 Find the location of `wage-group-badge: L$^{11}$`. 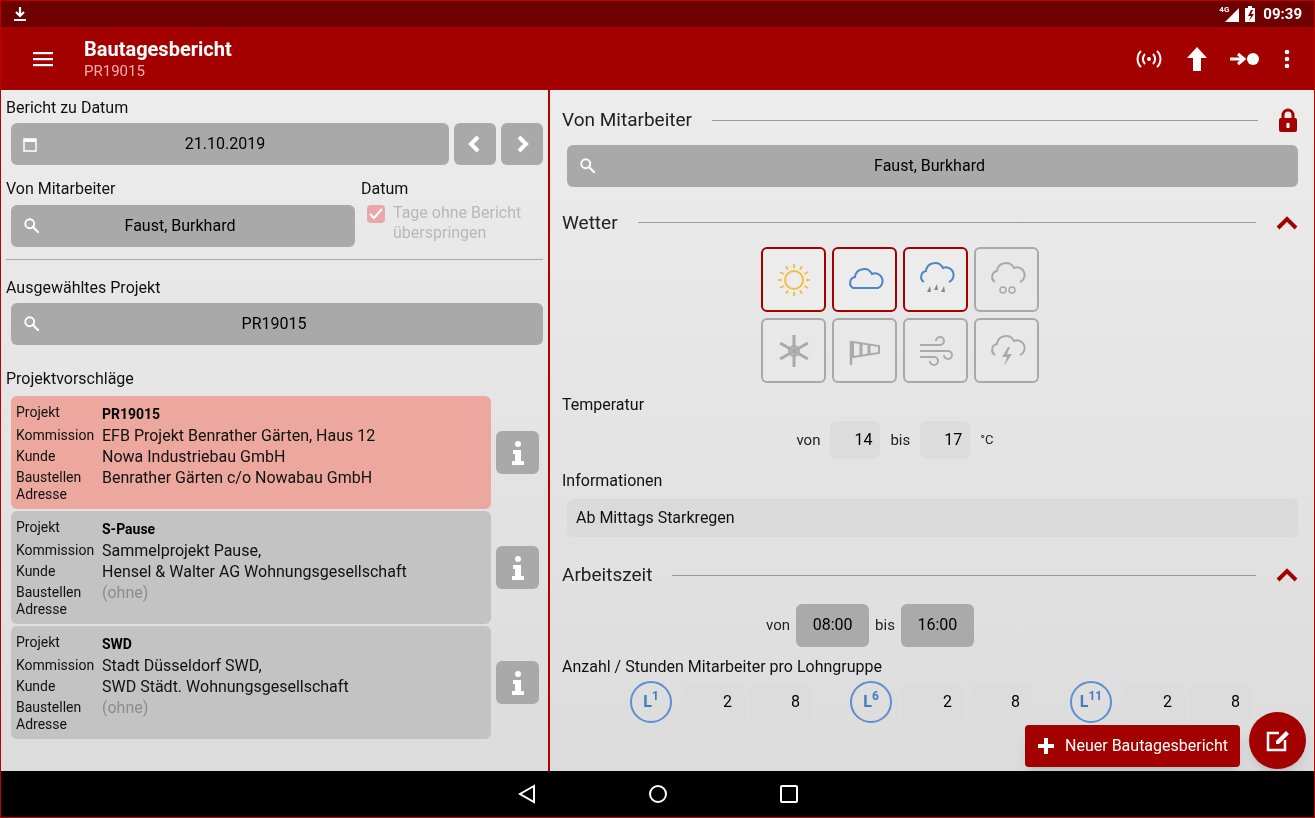

wage-group-badge: L$^{11}$ is located at coordinates (1091, 701).